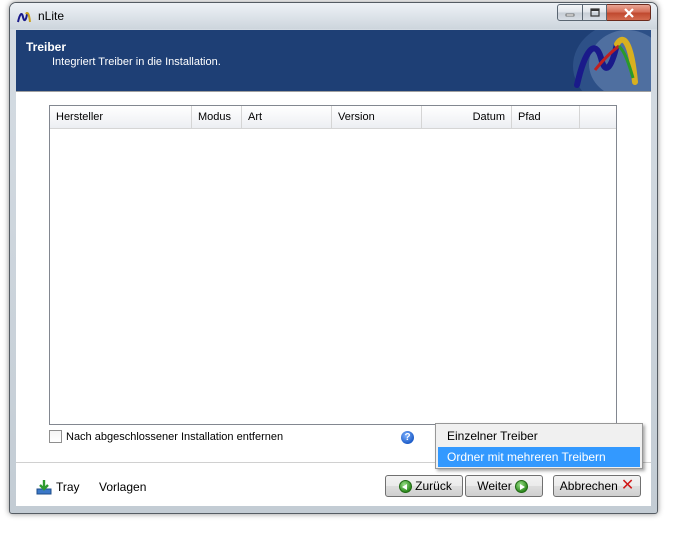  Describe the element at coordinates (136, 62) in the screenshot. I see `page-subtitle: Integriert Treiber in die Installation.` at that location.